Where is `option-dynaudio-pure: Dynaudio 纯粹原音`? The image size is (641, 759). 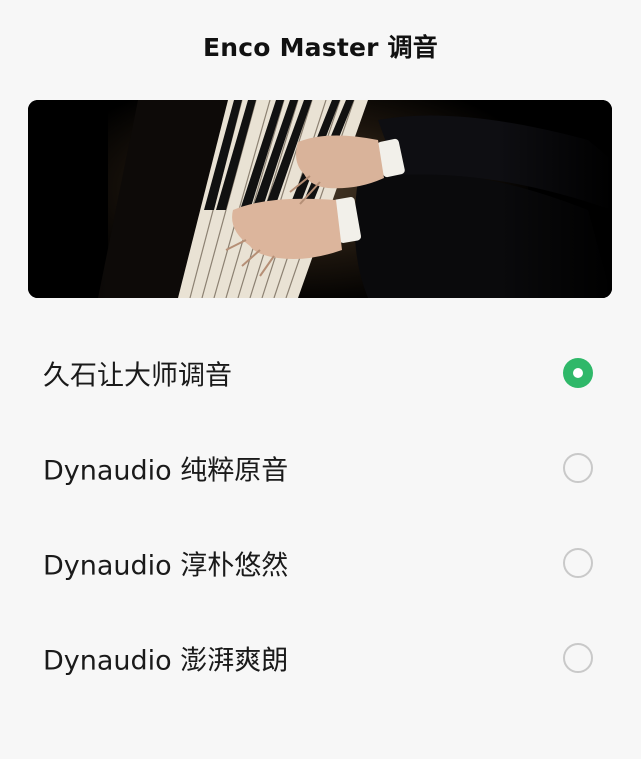 option-dynaudio-pure: Dynaudio 纯粹原音 is located at coordinates (320, 467).